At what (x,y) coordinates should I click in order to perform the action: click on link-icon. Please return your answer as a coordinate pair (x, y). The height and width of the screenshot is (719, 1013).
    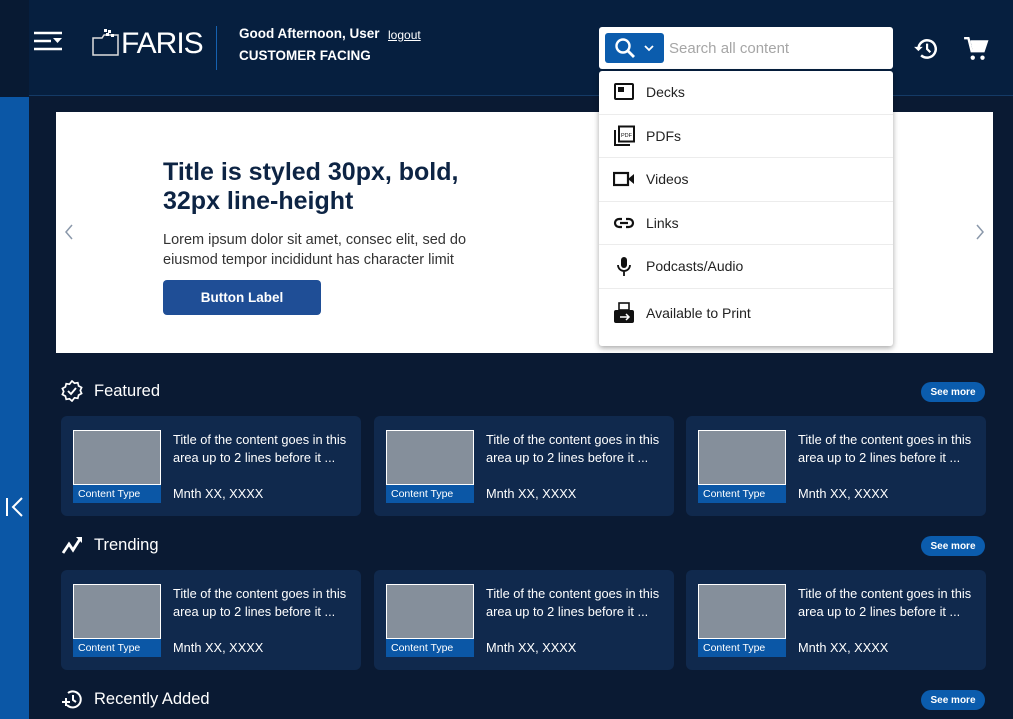
    Looking at the image, I should click on (624, 222).